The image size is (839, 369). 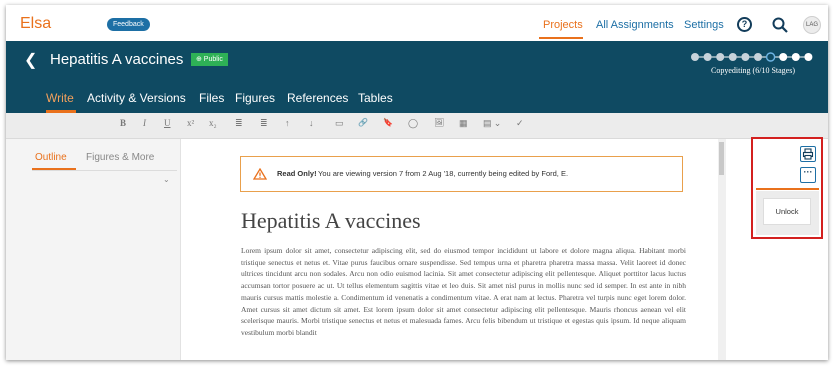 What do you see at coordinates (260, 174) in the screenshot?
I see `warning-icon` at bounding box center [260, 174].